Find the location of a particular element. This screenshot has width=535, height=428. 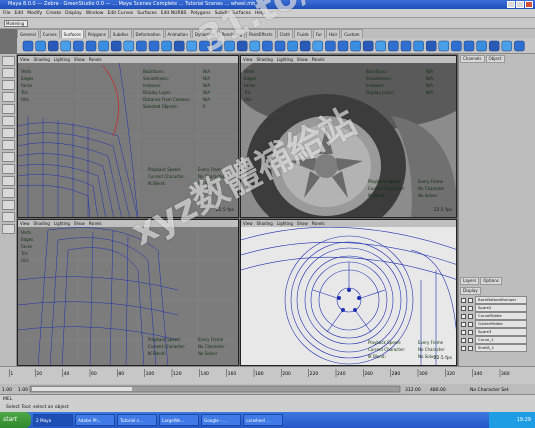

range-inner-end: 312.00 is located at coordinates (413, 390).